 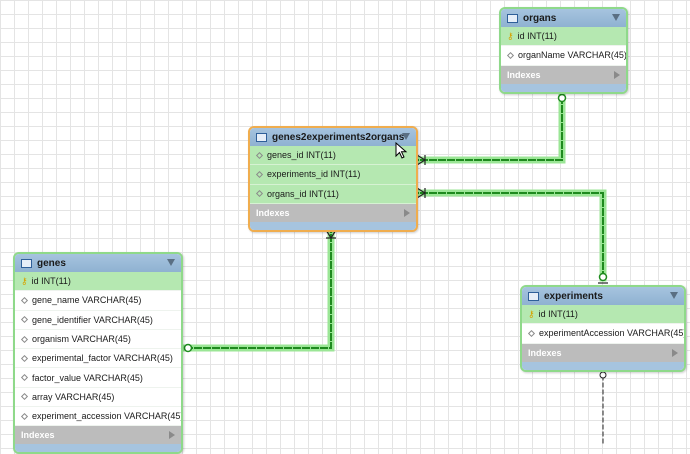 What do you see at coordinates (401, 150) in the screenshot?
I see `mouse-cursor-icon` at bounding box center [401, 150].